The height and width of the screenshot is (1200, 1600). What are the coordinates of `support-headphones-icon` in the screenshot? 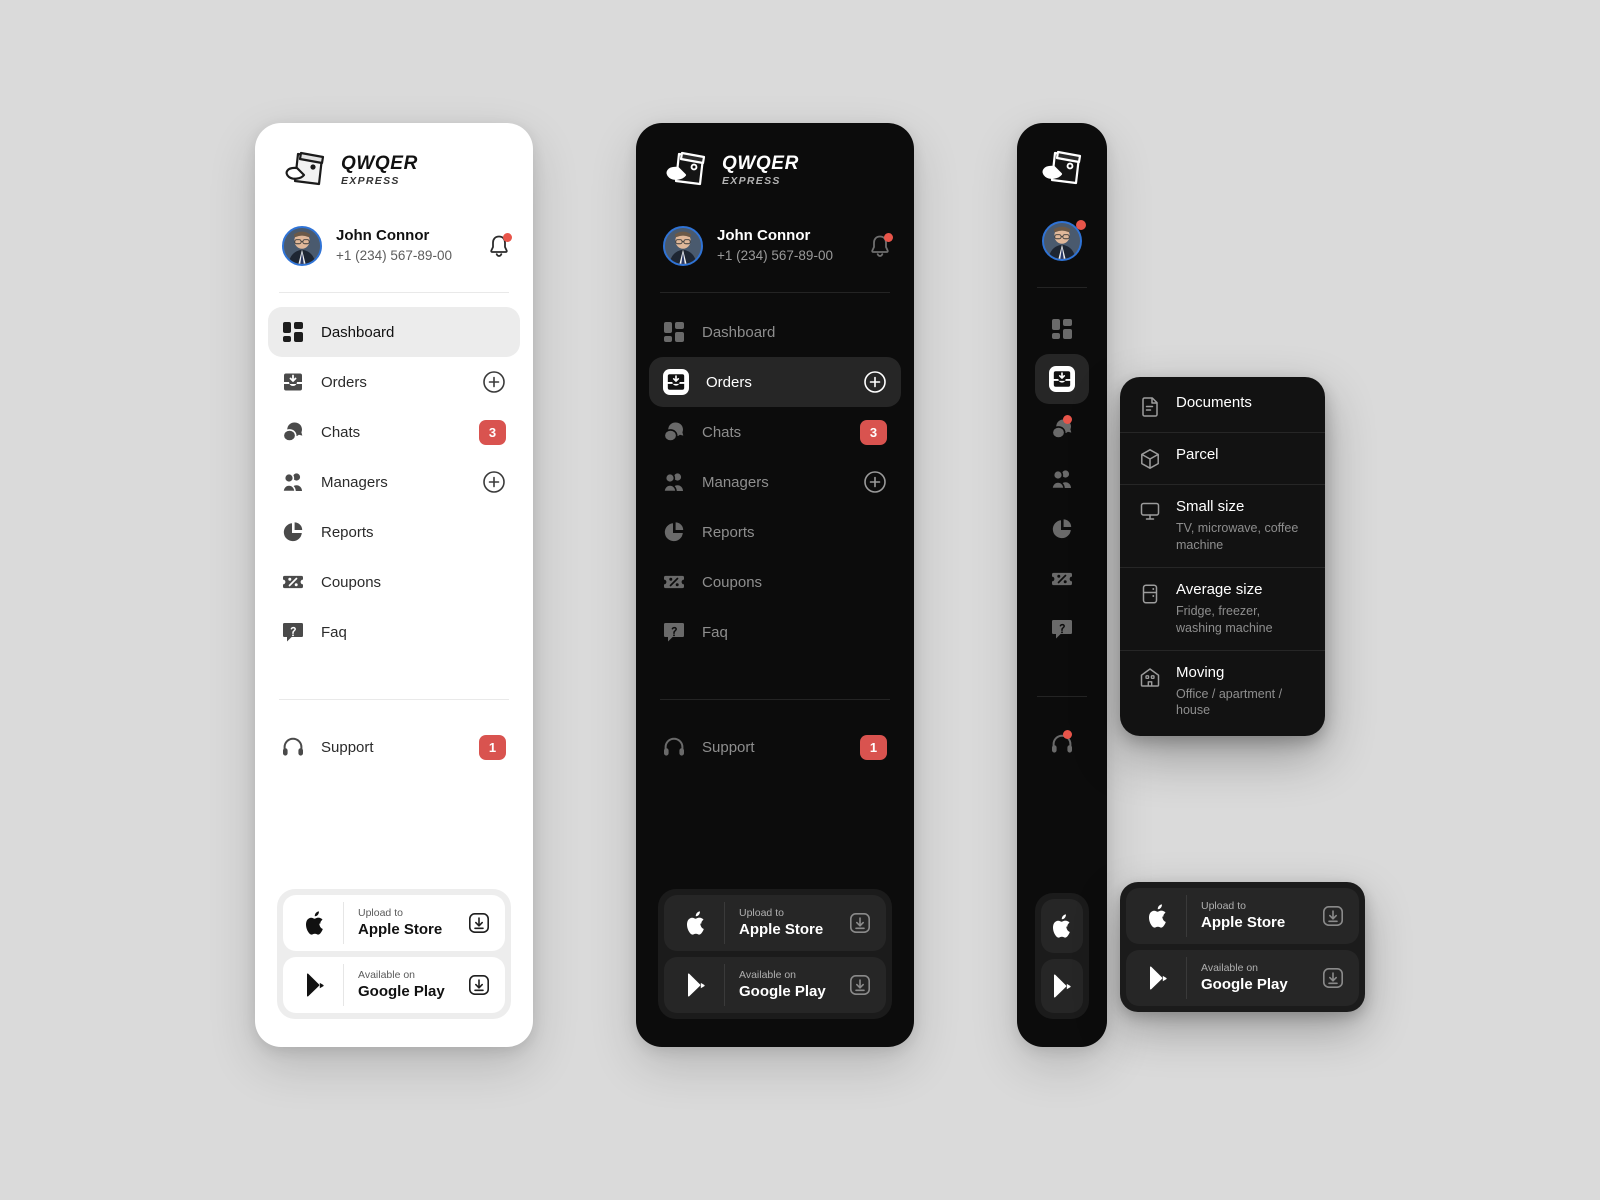 It's located at (674, 747).